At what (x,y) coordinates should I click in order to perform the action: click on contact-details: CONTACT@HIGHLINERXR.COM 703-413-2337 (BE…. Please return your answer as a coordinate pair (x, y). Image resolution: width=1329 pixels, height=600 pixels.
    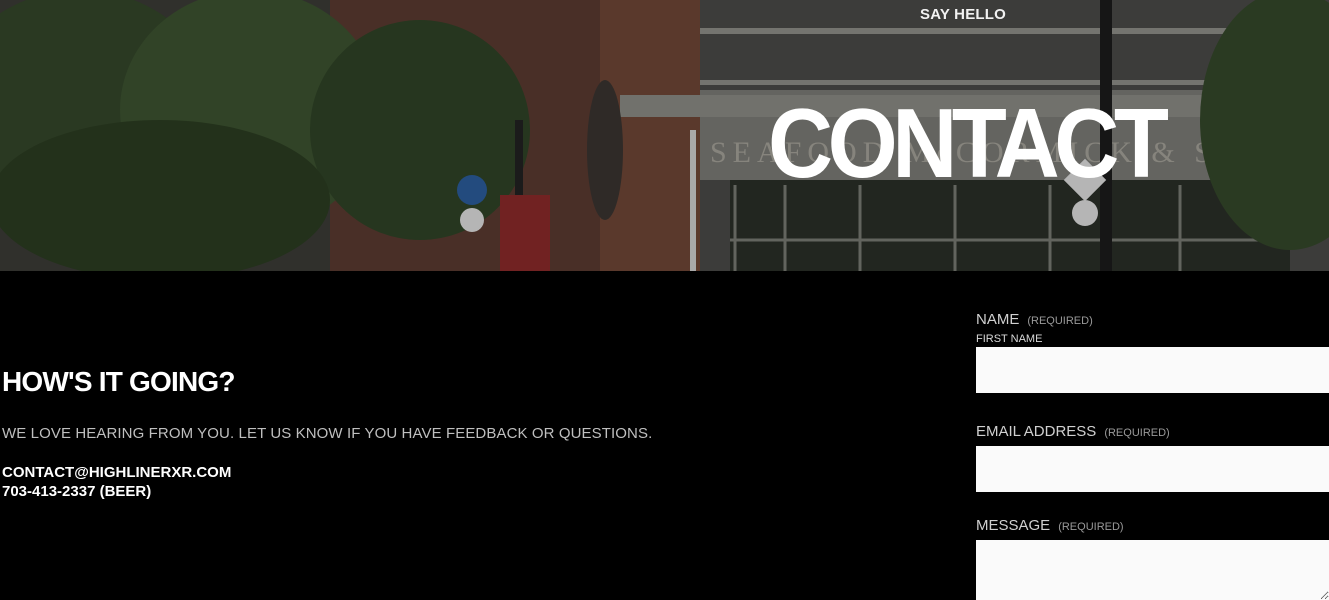
    Looking at the image, I should click on (452, 482).